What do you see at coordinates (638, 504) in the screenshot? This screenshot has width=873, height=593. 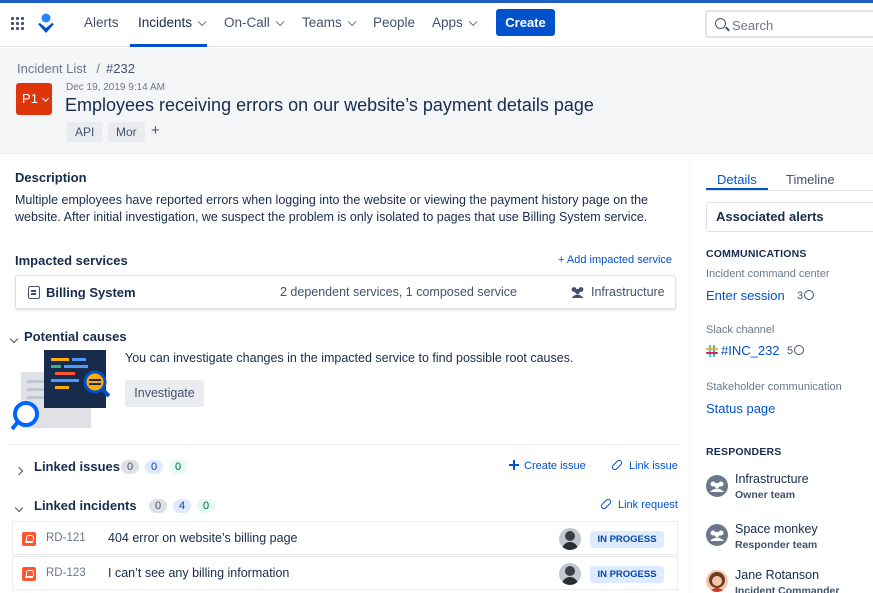 I see `link-request-link: Link request` at bounding box center [638, 504].